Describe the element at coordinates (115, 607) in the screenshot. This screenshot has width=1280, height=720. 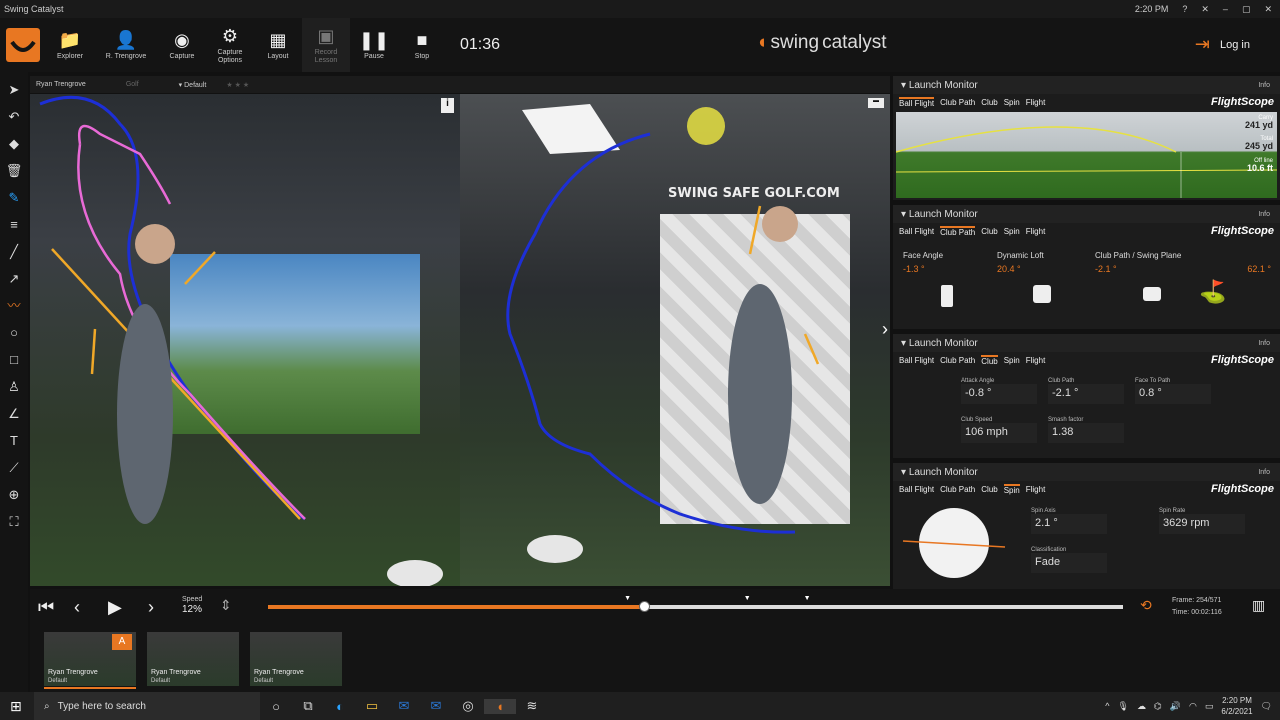
I see `play-icon: ▶` at that location.